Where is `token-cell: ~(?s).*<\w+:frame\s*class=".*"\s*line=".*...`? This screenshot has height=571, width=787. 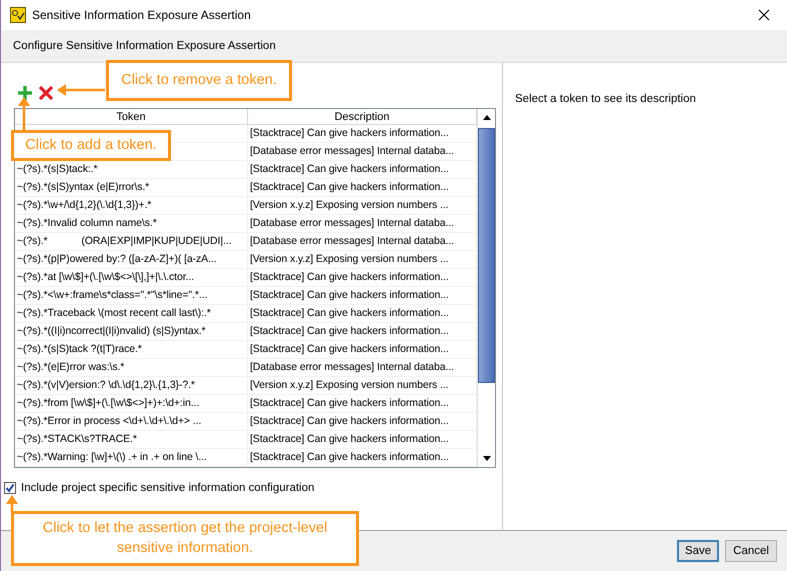 token-cell: ~(?s).*<\w+:frame\s*class=".*"\s*line=".*... is located at coordinates (131, 295).